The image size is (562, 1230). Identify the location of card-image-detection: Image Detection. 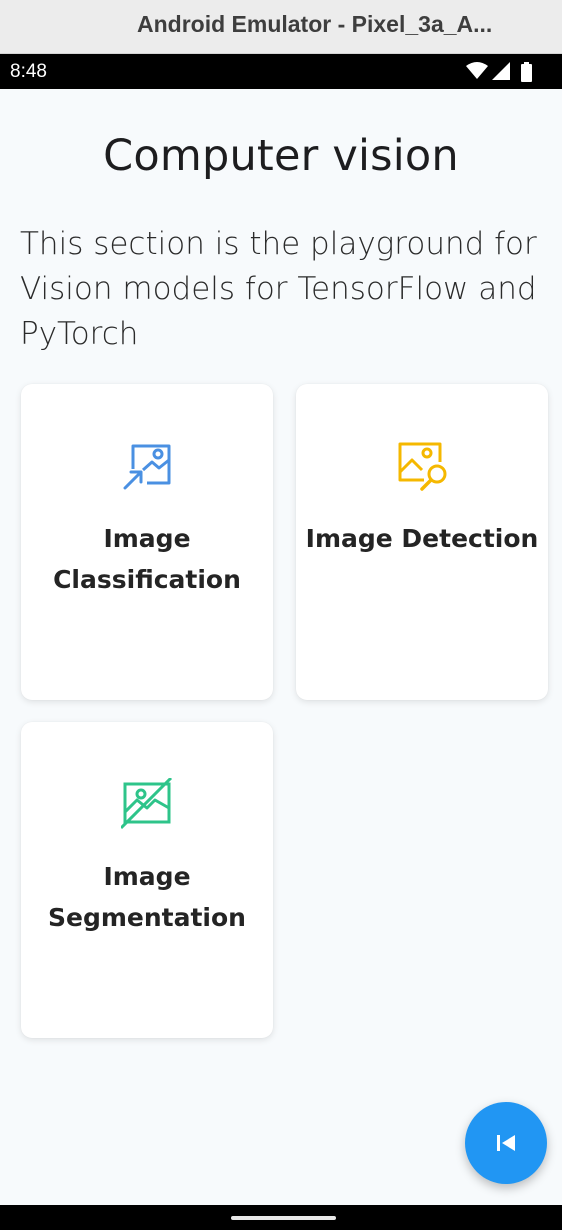
(422, 542).